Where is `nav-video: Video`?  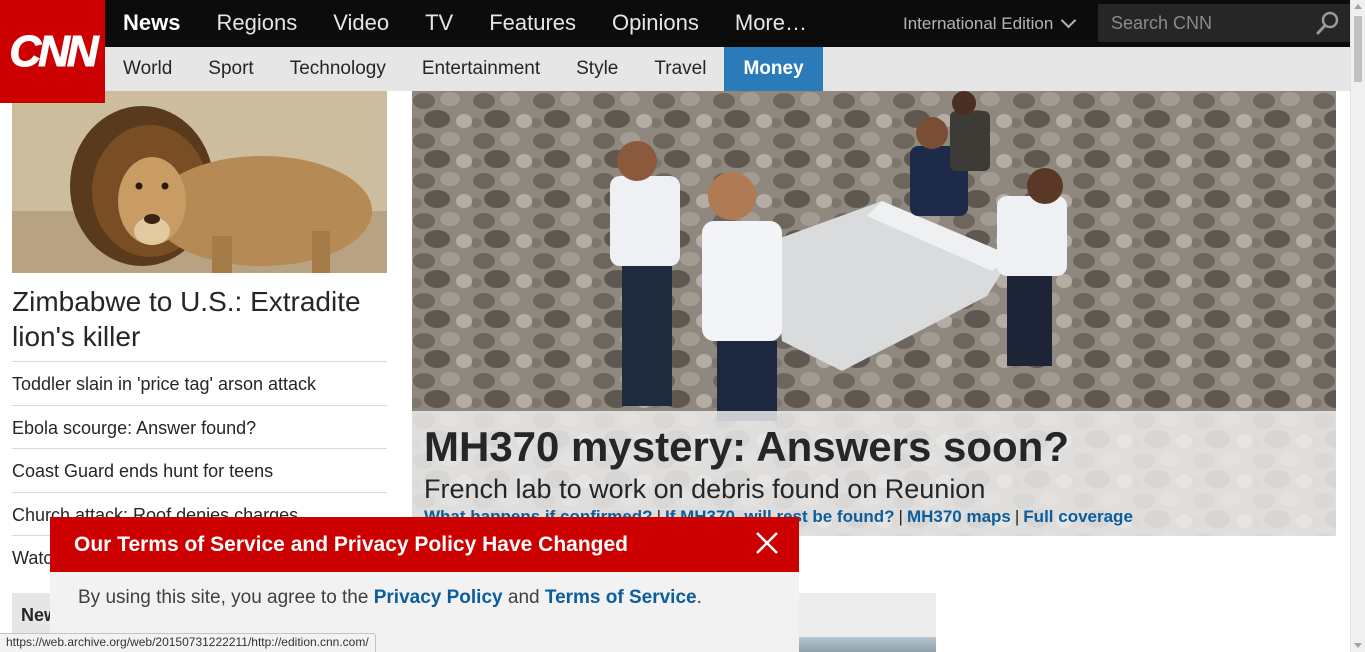
nav-video: Video is located at coordinates (361, 23).